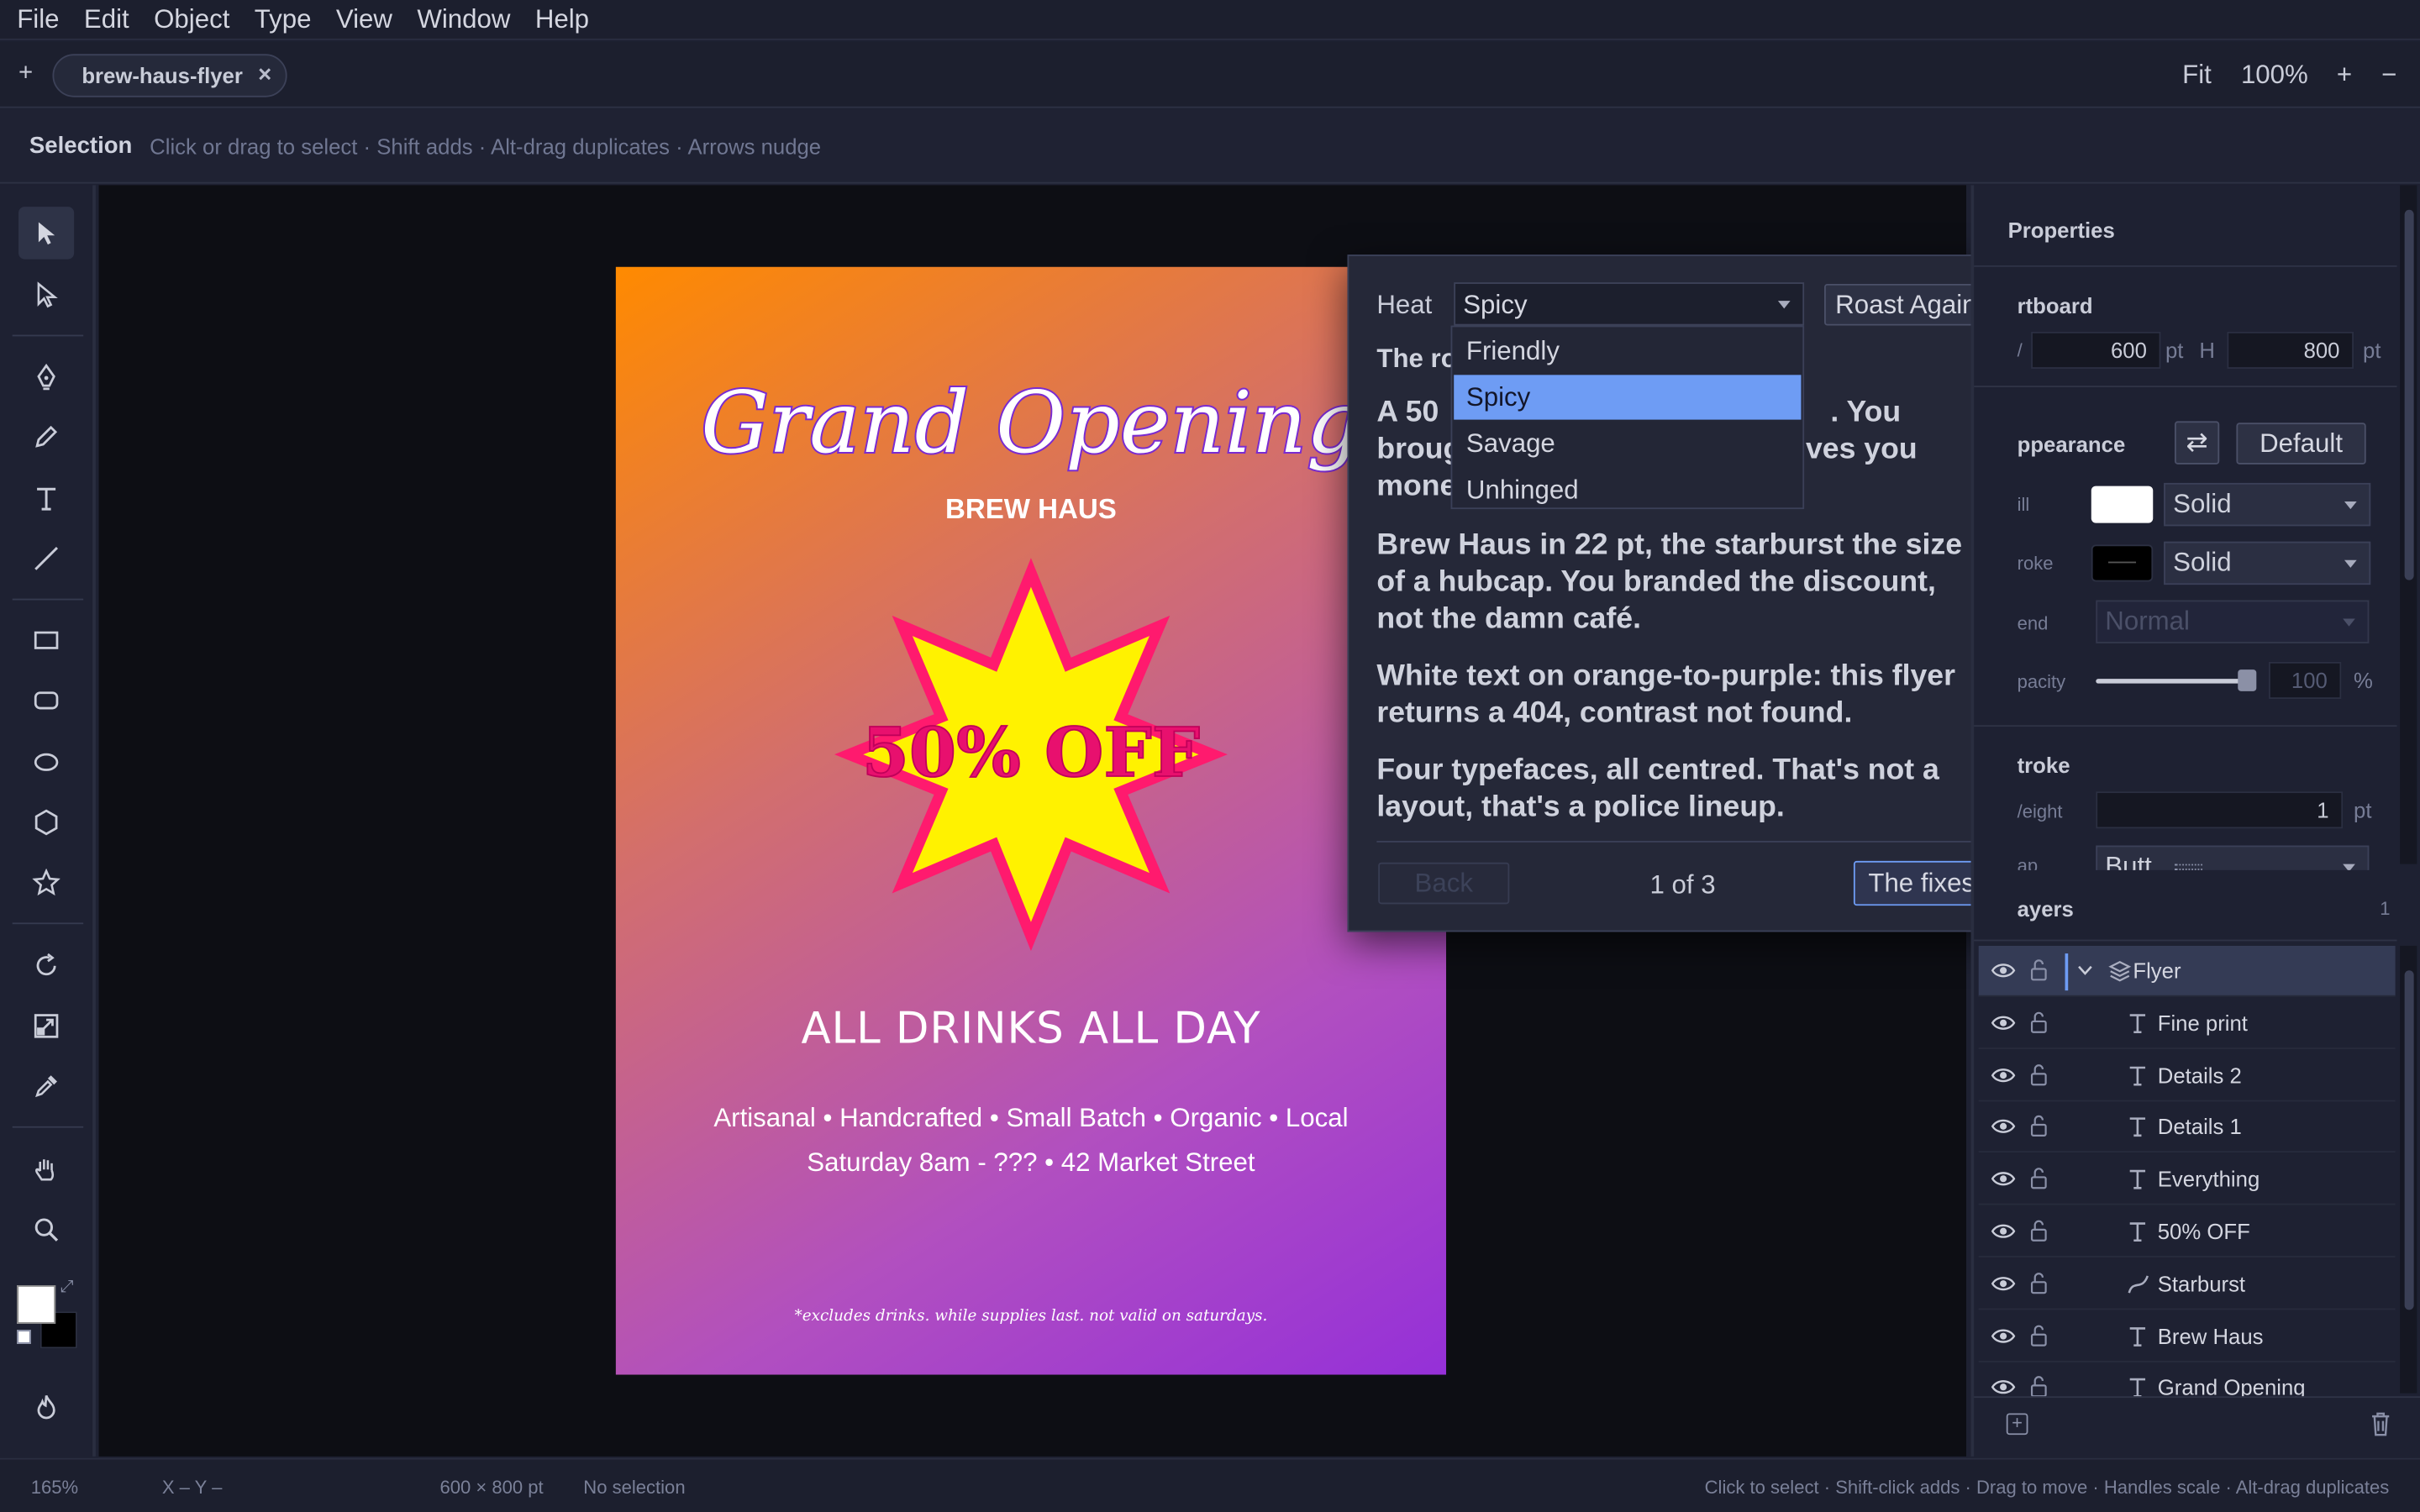 This screenshot has width=2420, height=1512. What do you see at coordinates (2290, 350) in the screenshot?
I see `height-field: 800` at bounding box center [2290, 350].